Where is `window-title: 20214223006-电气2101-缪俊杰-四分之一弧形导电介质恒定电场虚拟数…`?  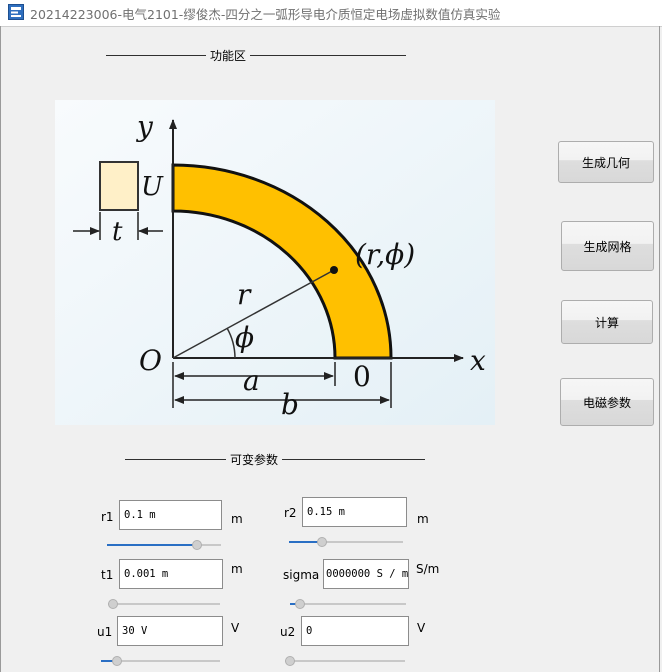
window-title: 20214223006-电气2101-缪俊杰-四分之一弧形导电介质恒定电场虚拟数… is located at coordinates (265, 14).